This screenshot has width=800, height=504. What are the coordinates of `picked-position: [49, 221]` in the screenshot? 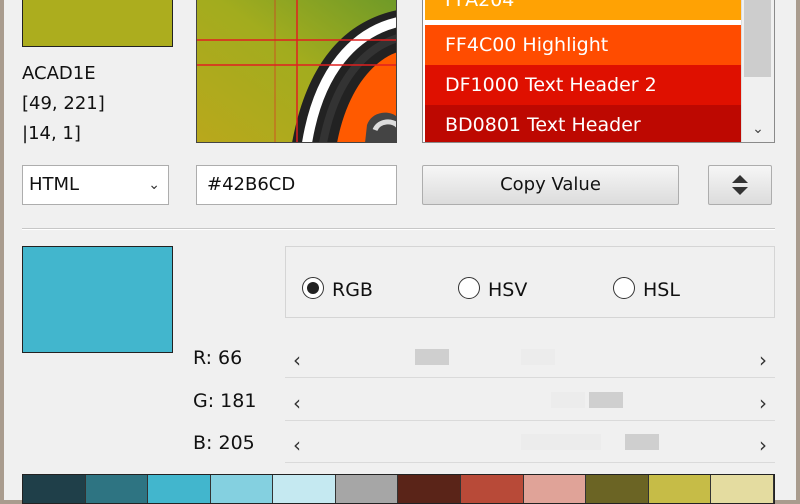 It's located at (63, 103).